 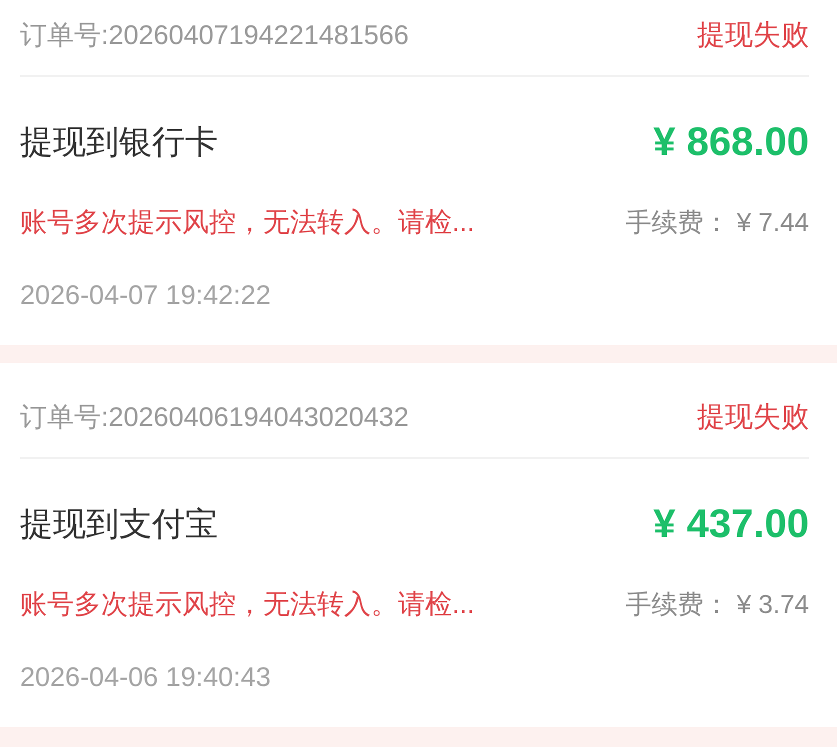 I want to click on order-time: 2026-04-07 19:42:22, so click(x=145, y=295).